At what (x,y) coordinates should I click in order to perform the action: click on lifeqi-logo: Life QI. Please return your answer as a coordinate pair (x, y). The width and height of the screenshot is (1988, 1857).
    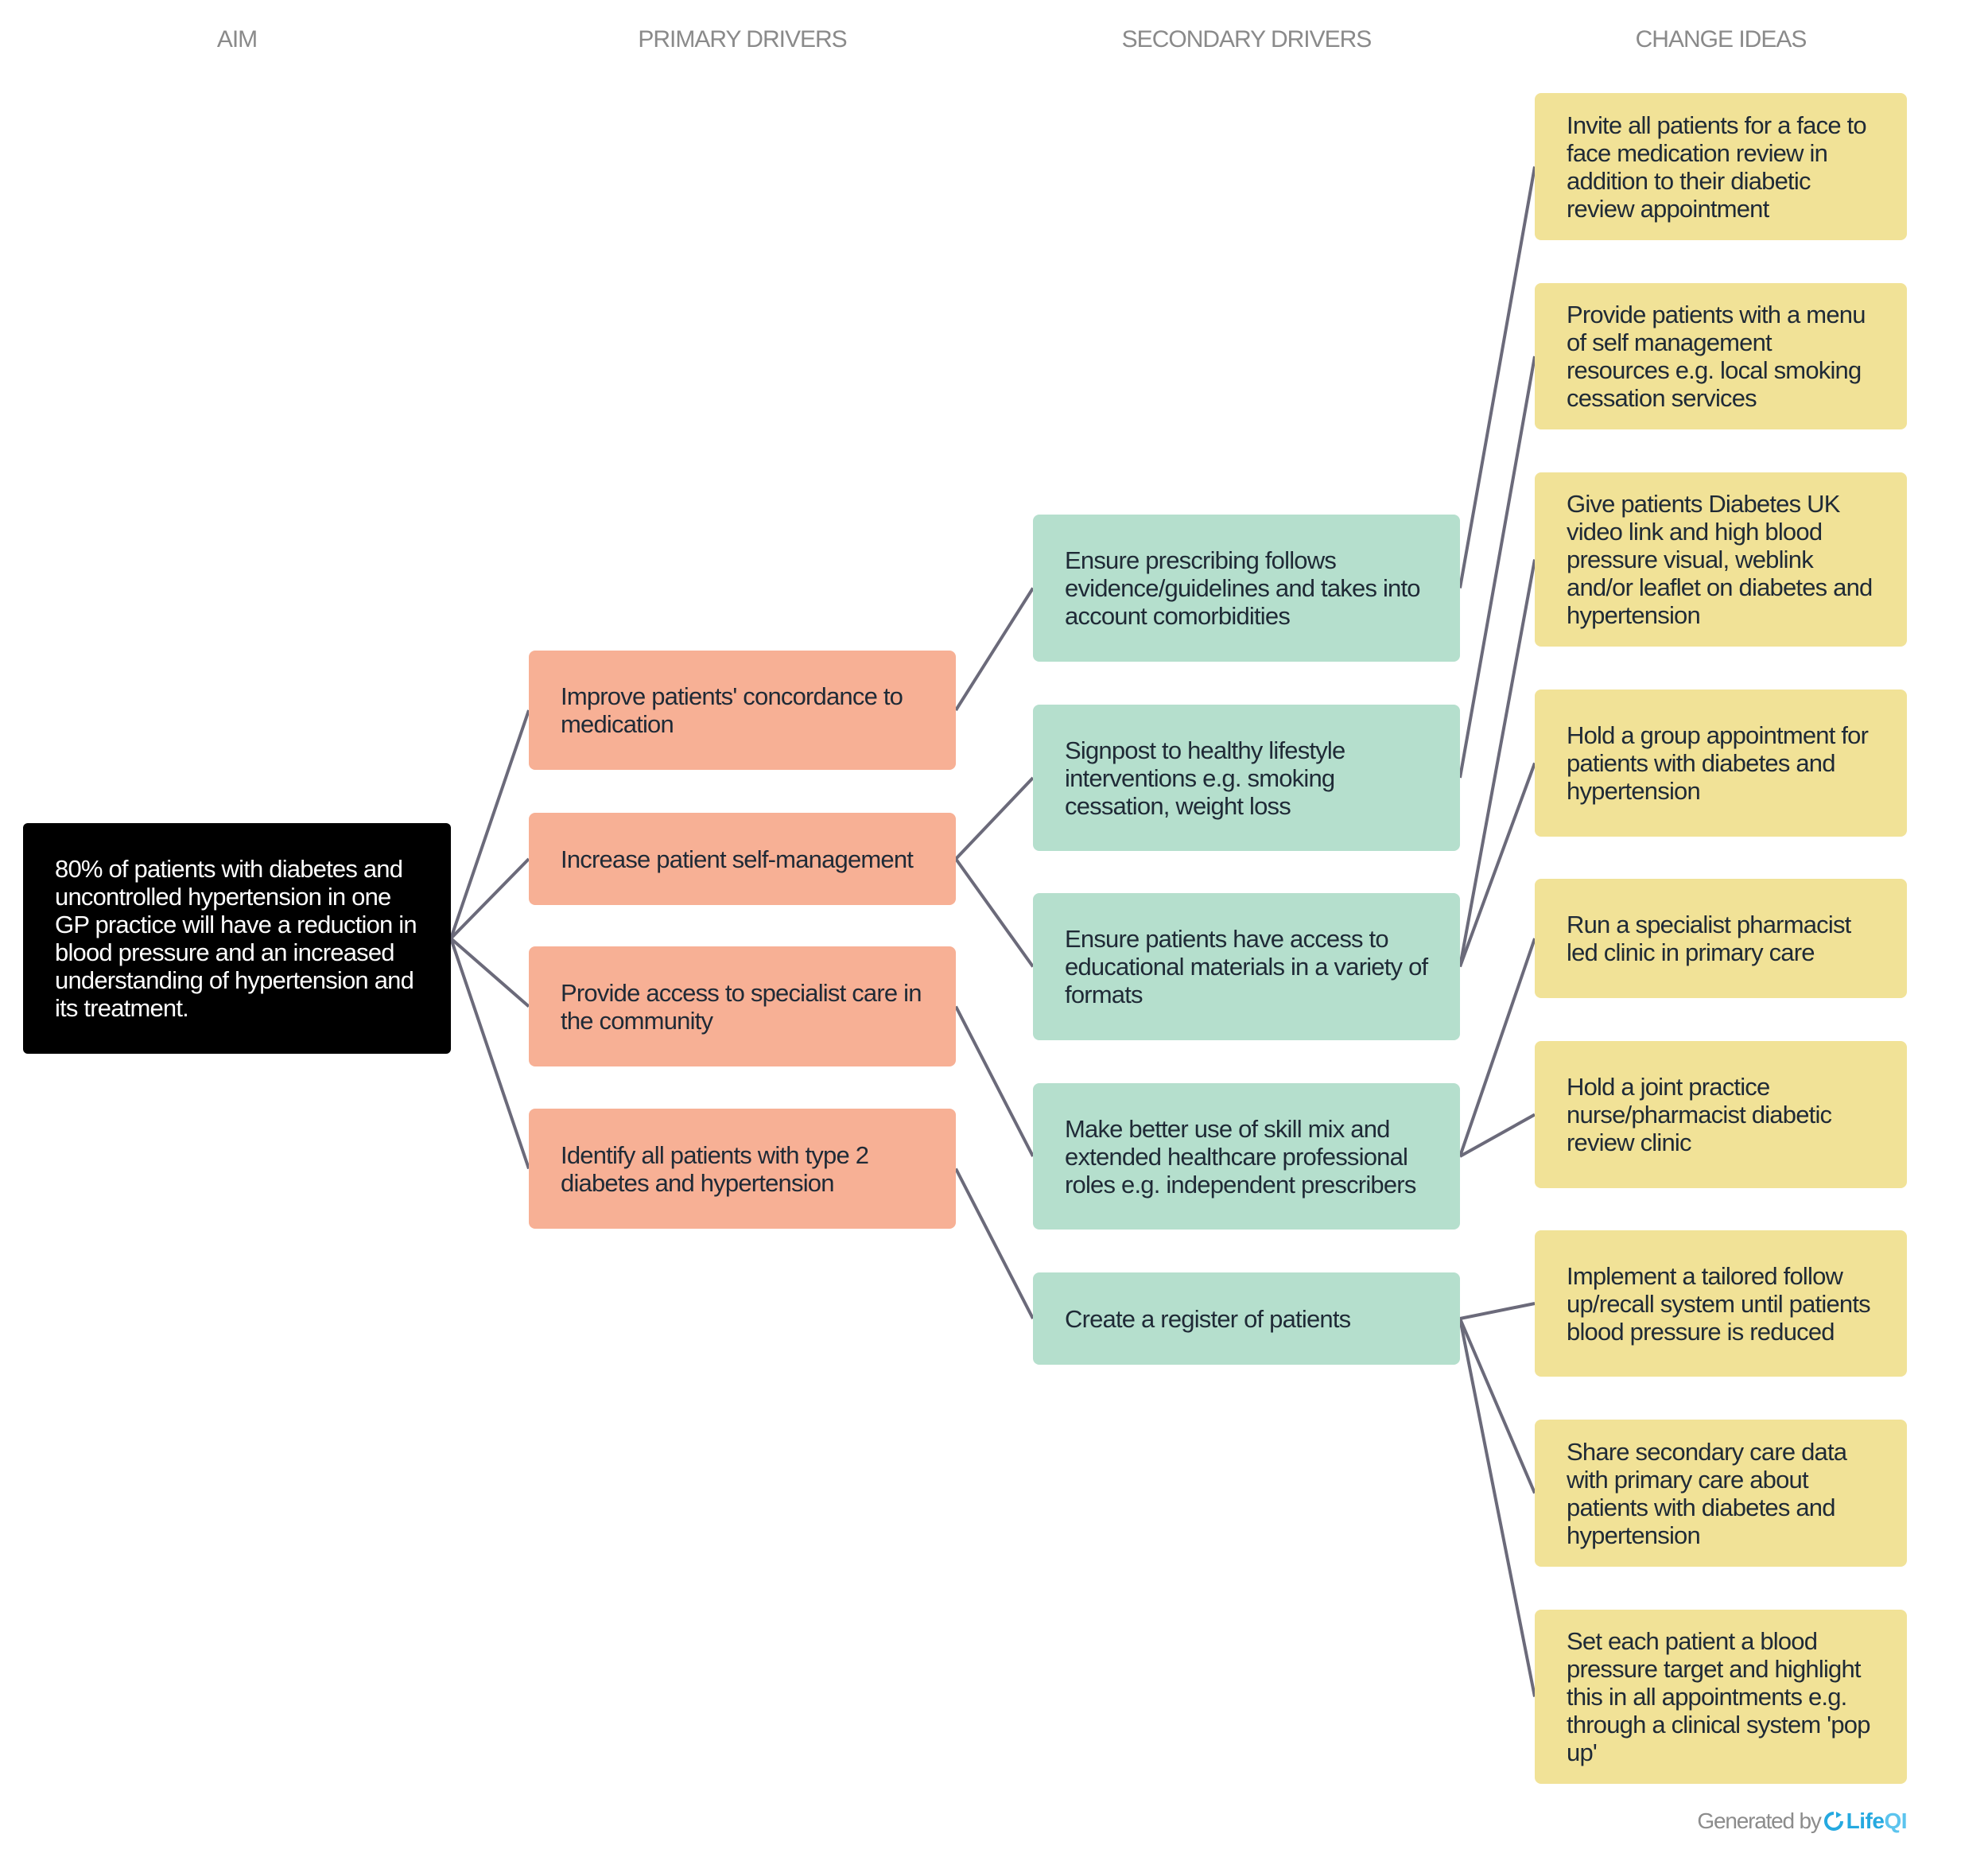
    Looking at the image, I should click on (1864, 1821).